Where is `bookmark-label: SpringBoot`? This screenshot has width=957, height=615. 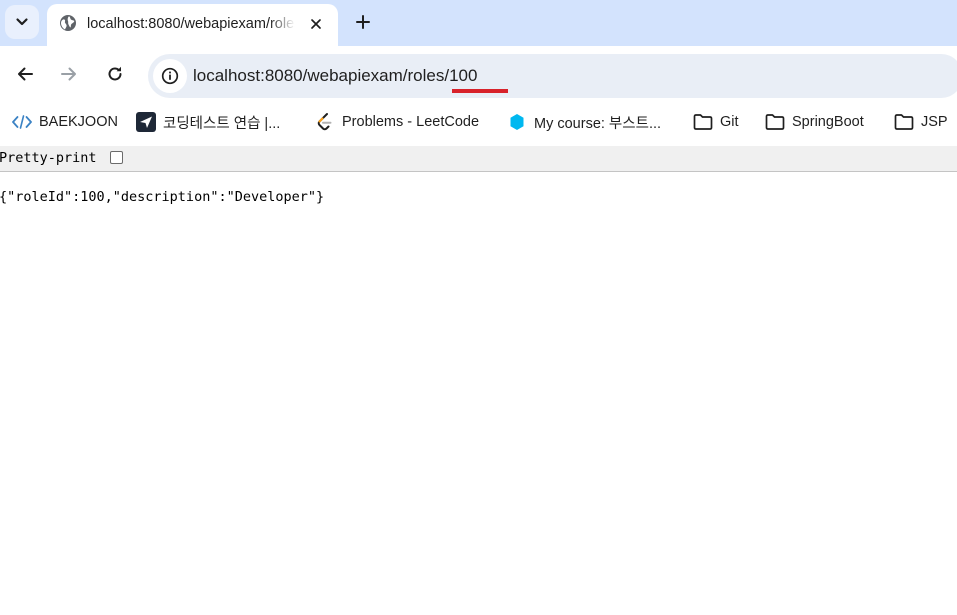 bookmark-label: SpringBoot is located at coordinates (828, 122).